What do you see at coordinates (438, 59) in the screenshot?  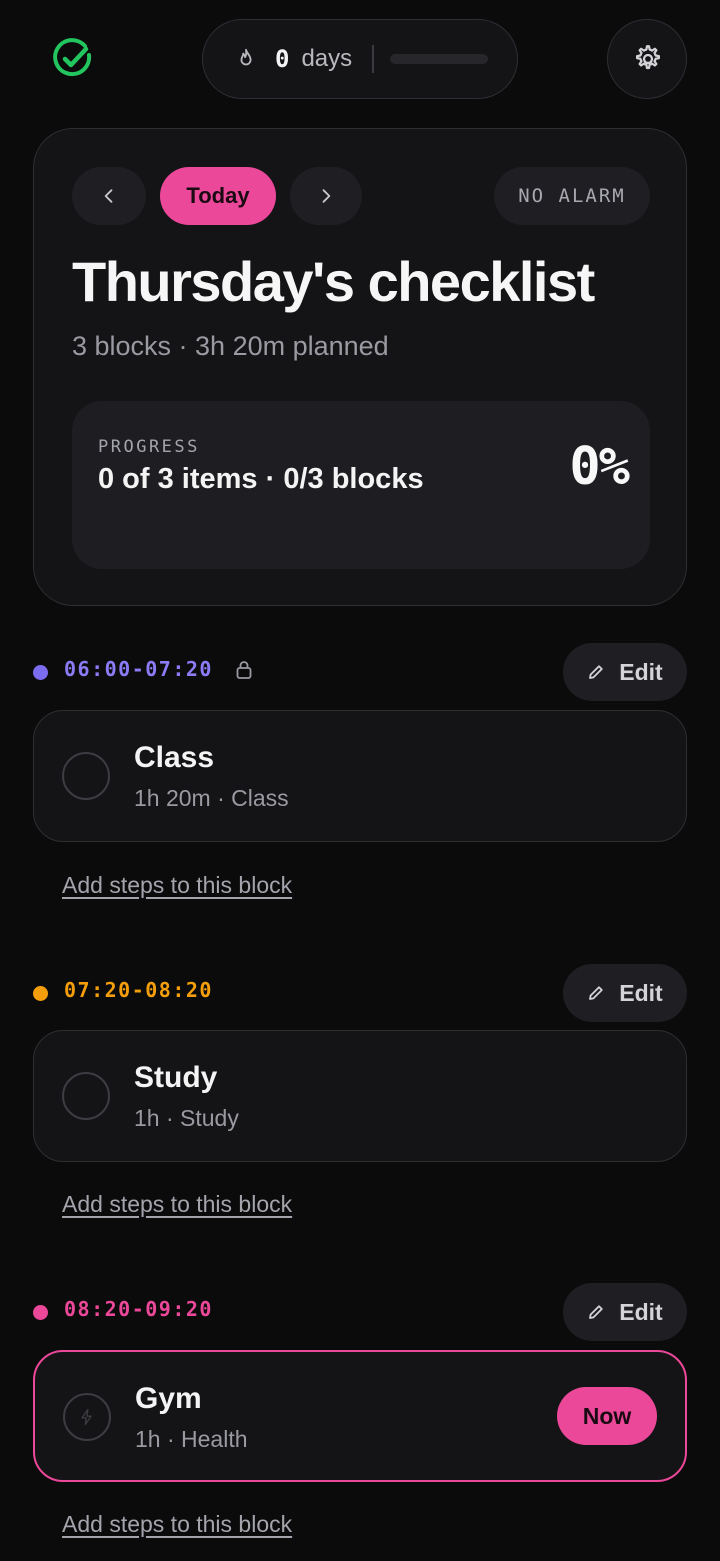 I see `streak-progress-bar` at bounding box center [438, 59].